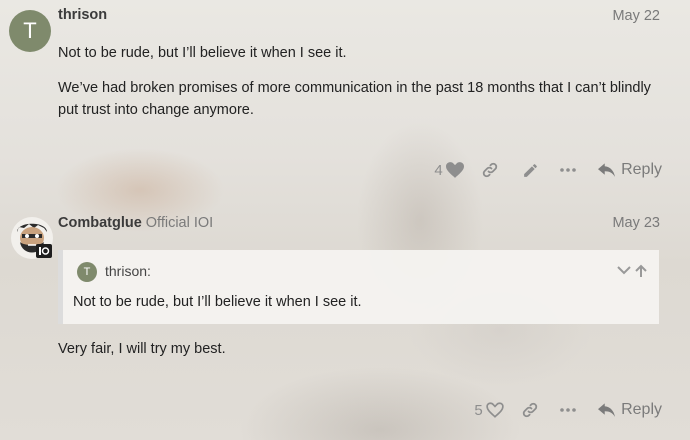  I want to click on quote-avatar-letter: T, so click(87, 272).